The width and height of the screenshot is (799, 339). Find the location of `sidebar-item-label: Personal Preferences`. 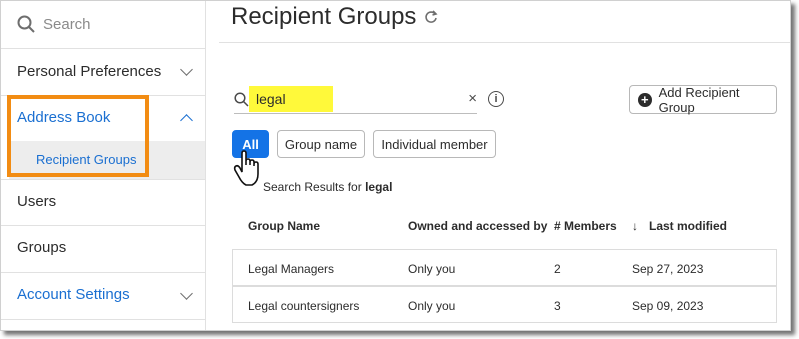

sidebar-item-label: Personal Preferences is located at coordinates (89, 71).